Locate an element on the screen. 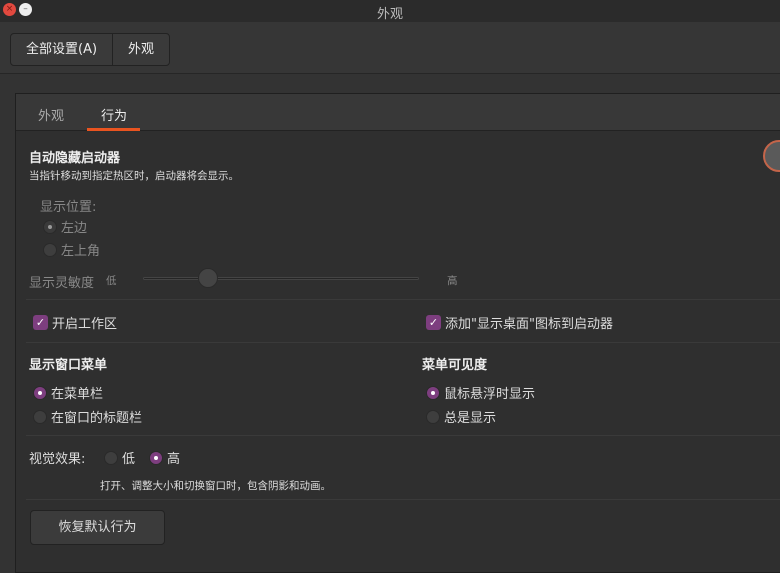 The width and height of the screenshot is (780, 573). position-top-left-radio: 左上角 is located at coordinates (71, 249).